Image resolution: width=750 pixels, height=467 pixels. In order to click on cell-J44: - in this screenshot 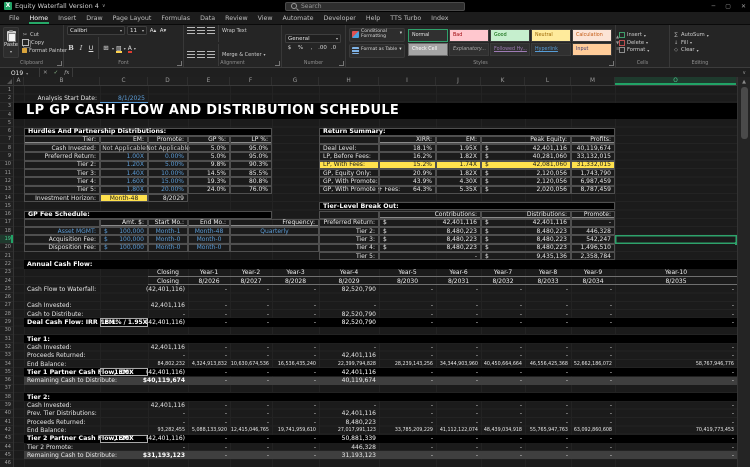, I will do `click(458, 447)`.